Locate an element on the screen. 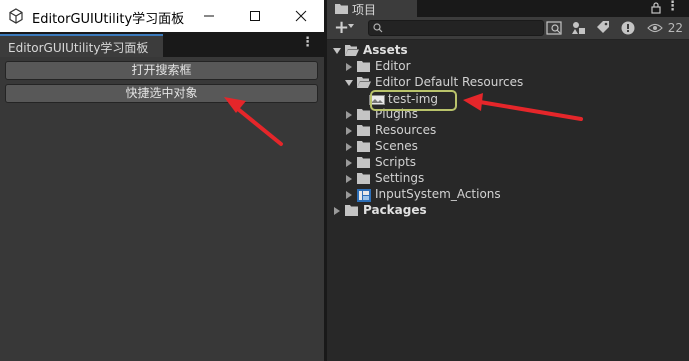 This screenshot has width=689, height=361. window-titlebar: EditorGUIUtility学习面板 is located at coordinates (162, 16).